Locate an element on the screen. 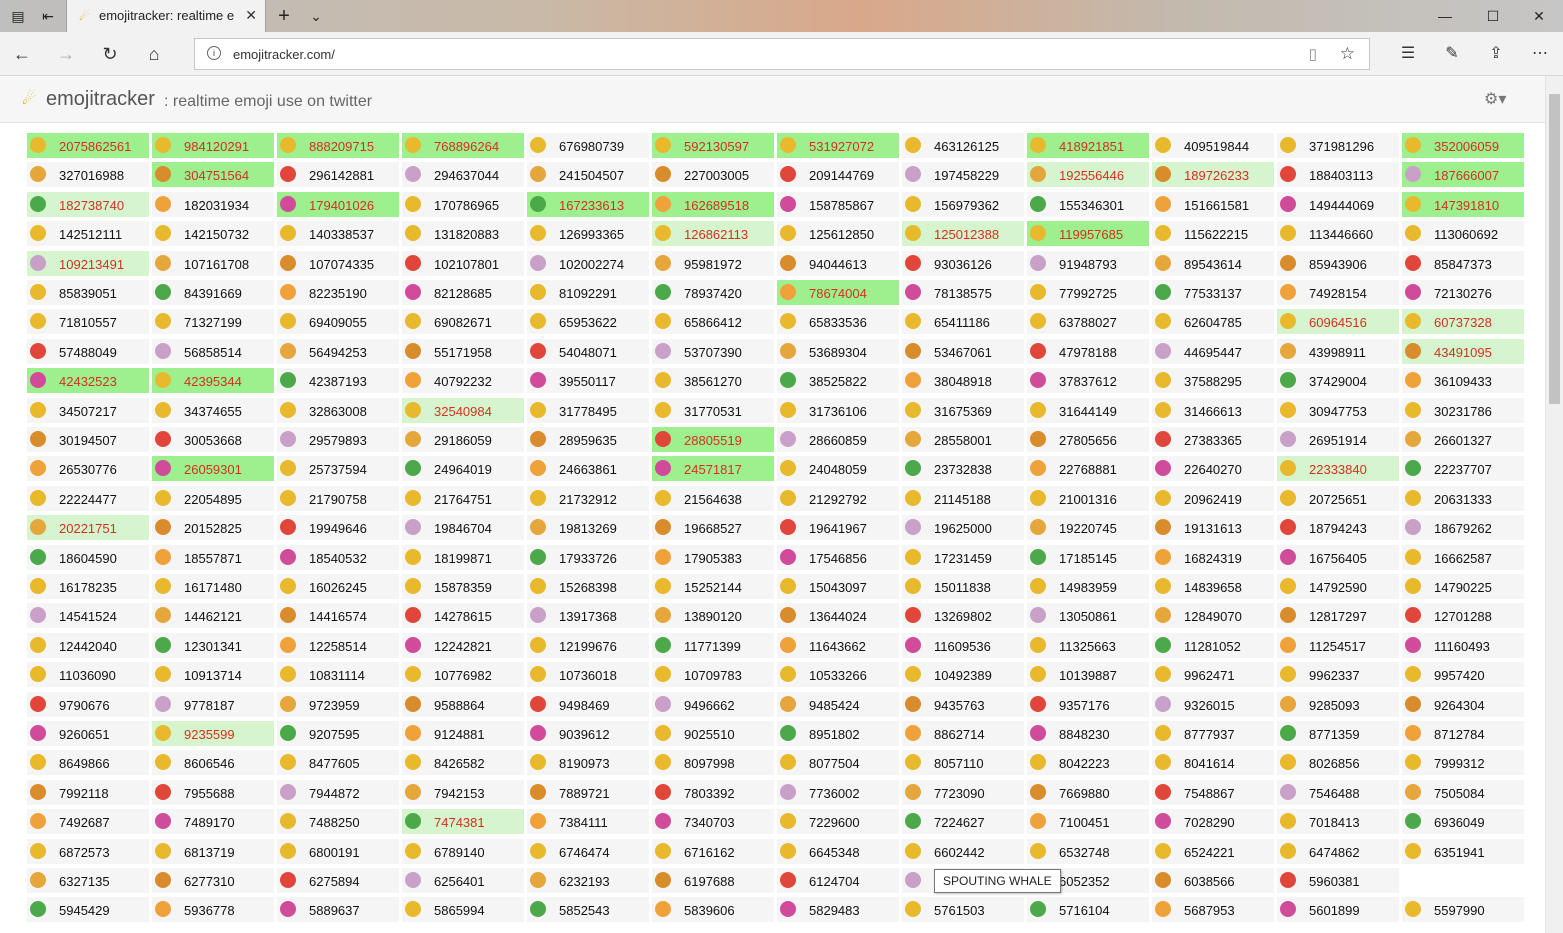  emoji-cell: 5960381 is located at coordinates (1338, 880).